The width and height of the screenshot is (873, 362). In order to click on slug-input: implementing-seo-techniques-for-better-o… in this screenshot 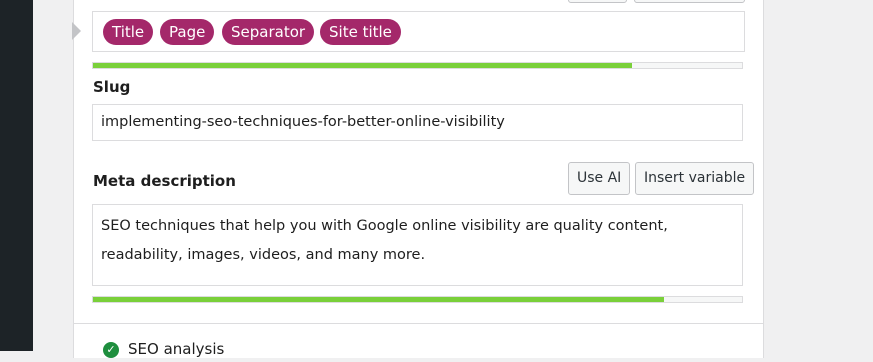, I will do `click(417, 122)`.